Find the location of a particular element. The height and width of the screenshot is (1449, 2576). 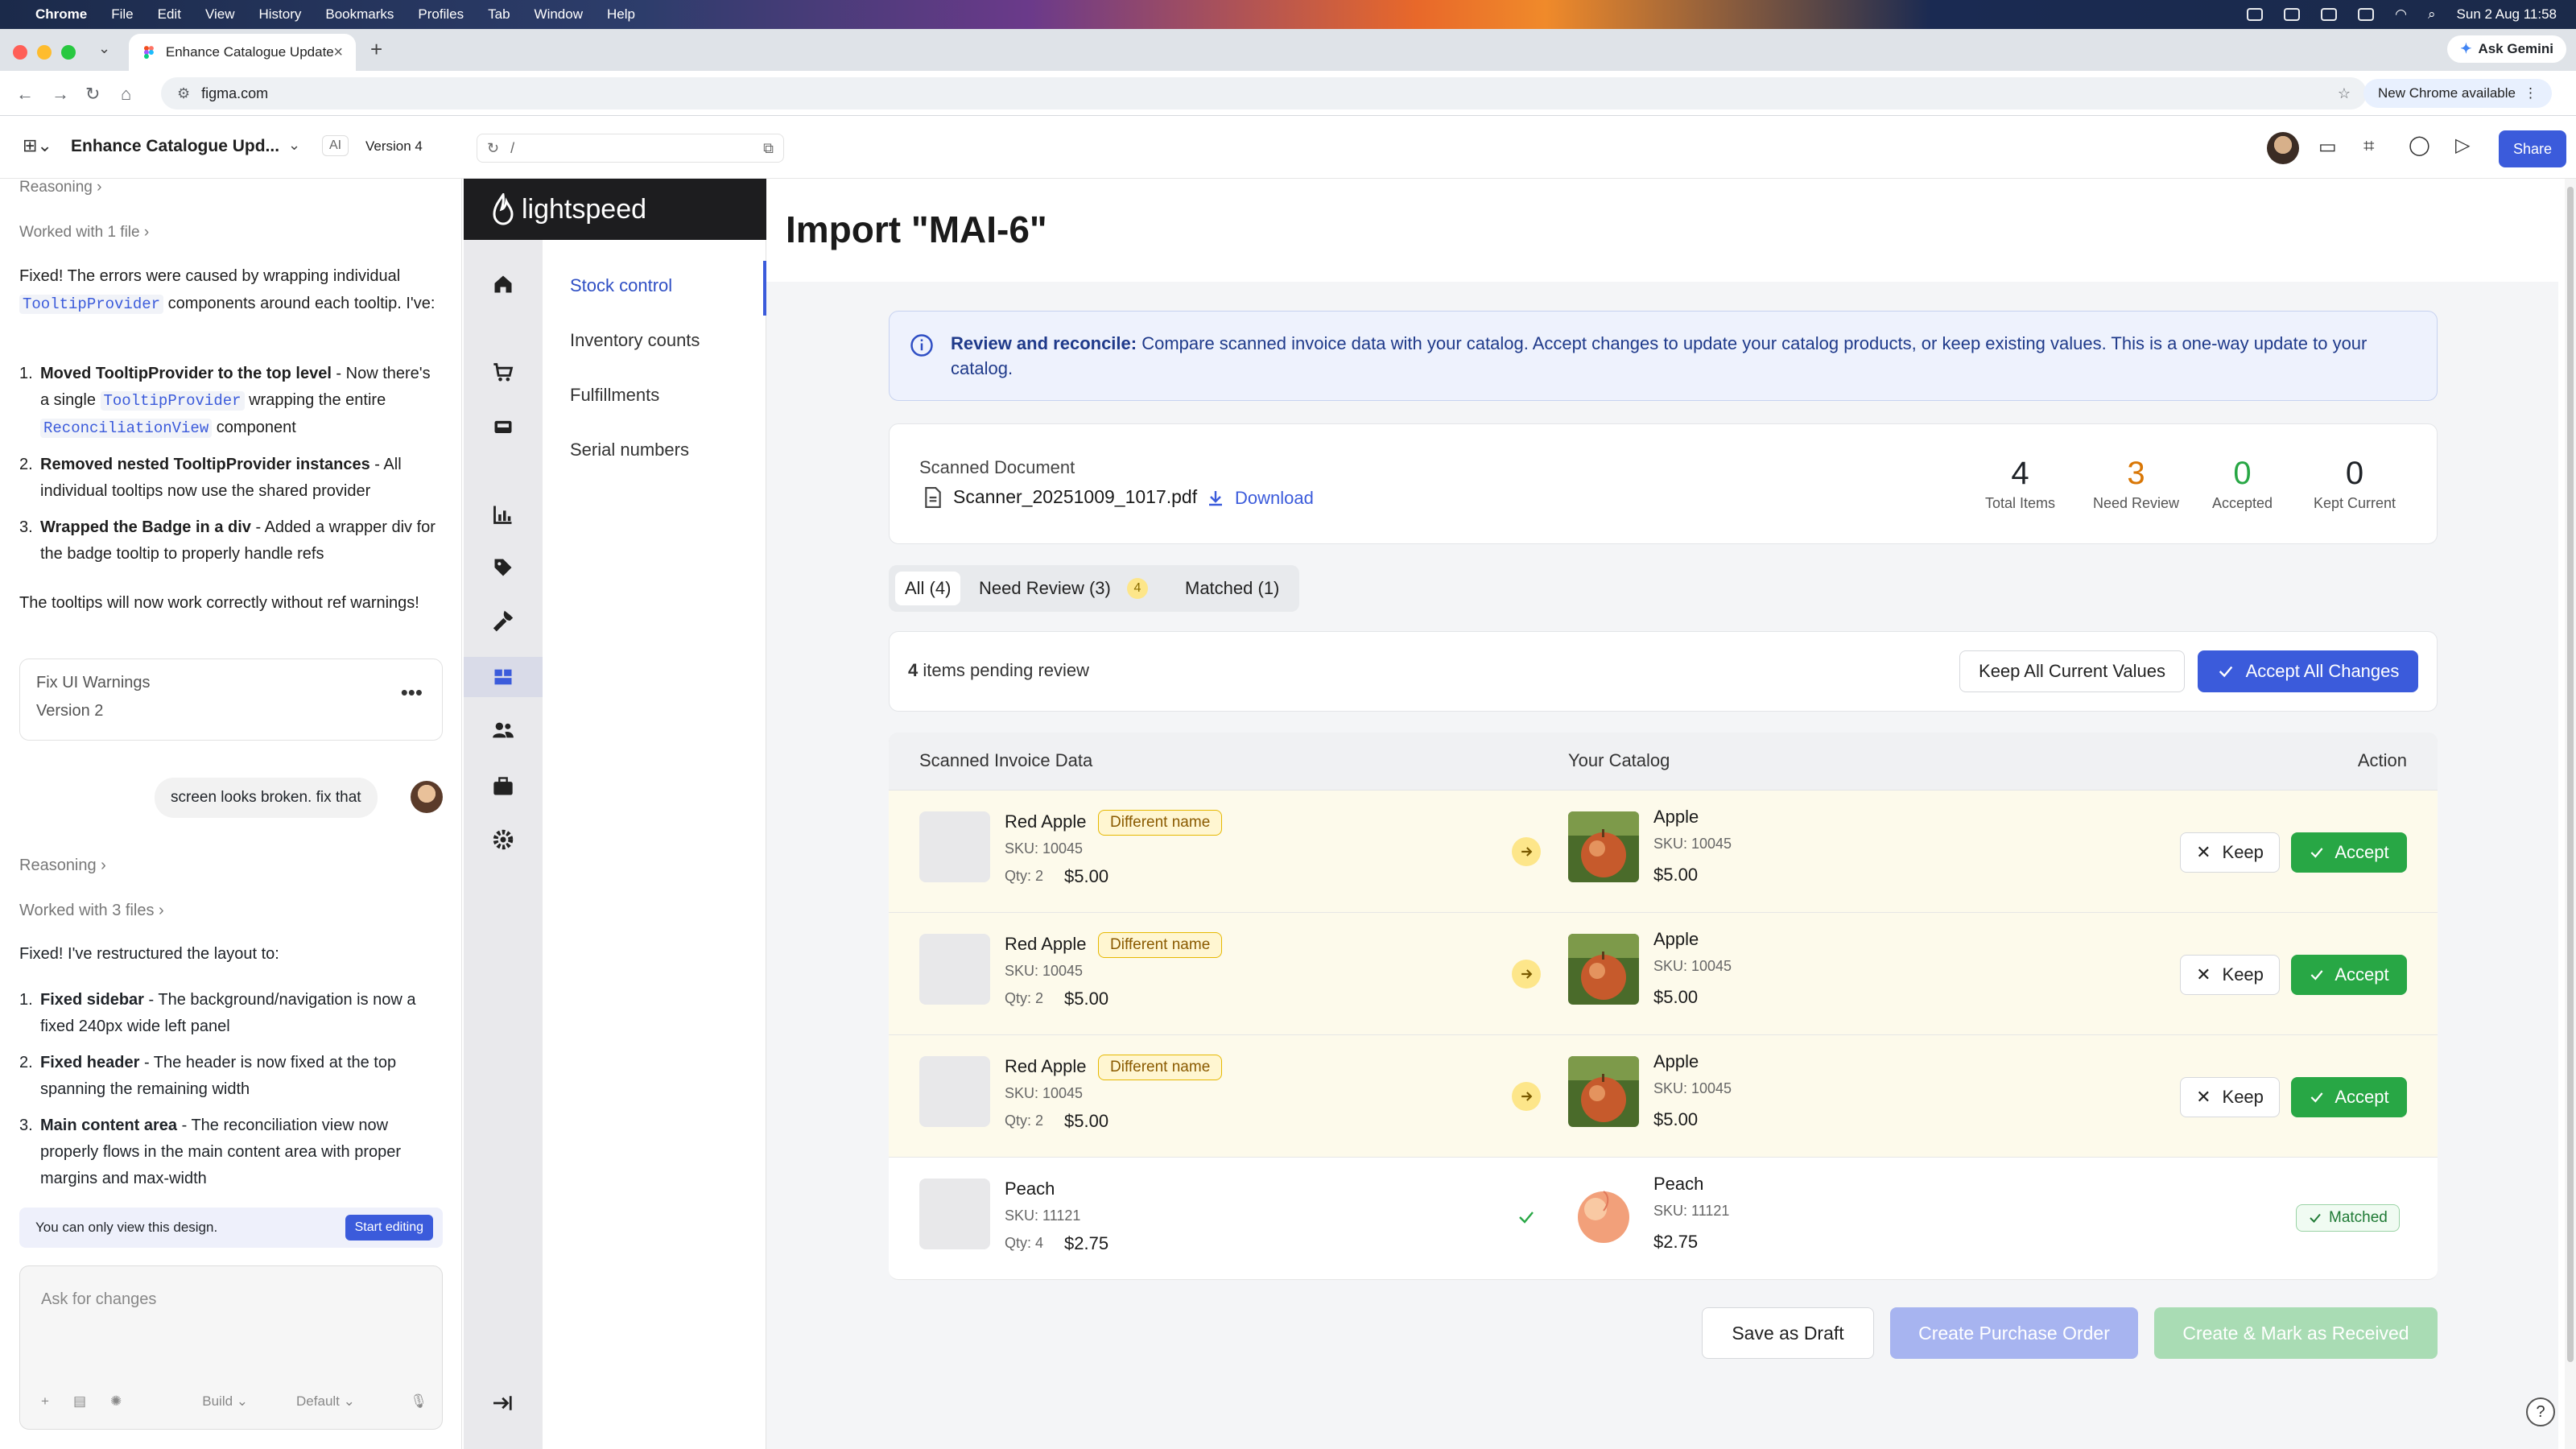

download-link: Download is located at coordinates (1260, 498).